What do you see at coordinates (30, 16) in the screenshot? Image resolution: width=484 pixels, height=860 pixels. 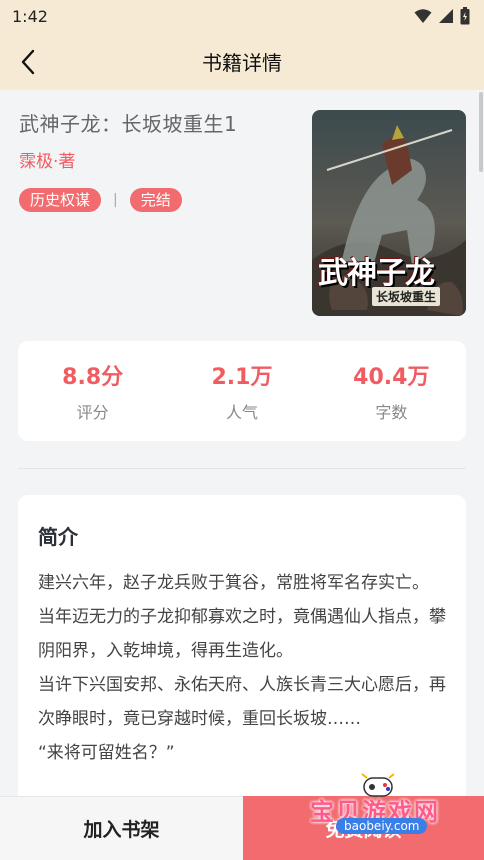 I see `status-time: 1:42` at bounding box center [30, 16].